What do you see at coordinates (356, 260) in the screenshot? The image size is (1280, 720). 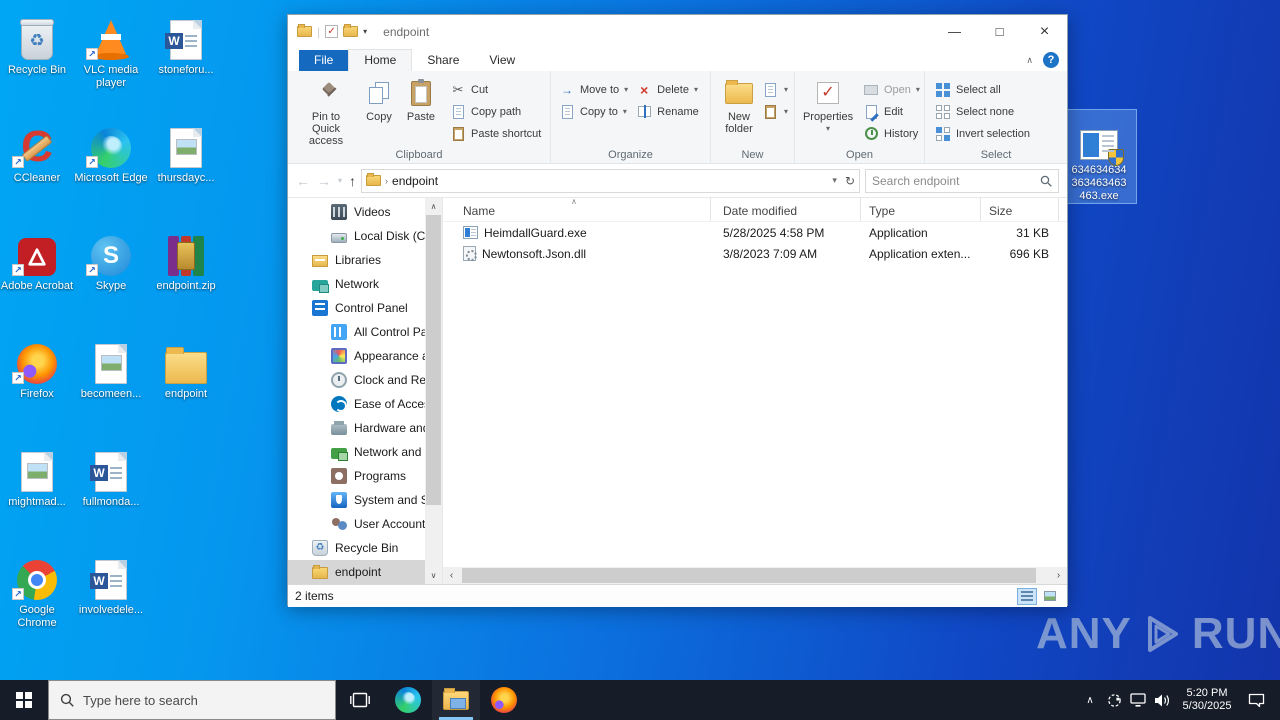 I see `nav-item-libraries: Libraries` at bounding box center [356, 260].